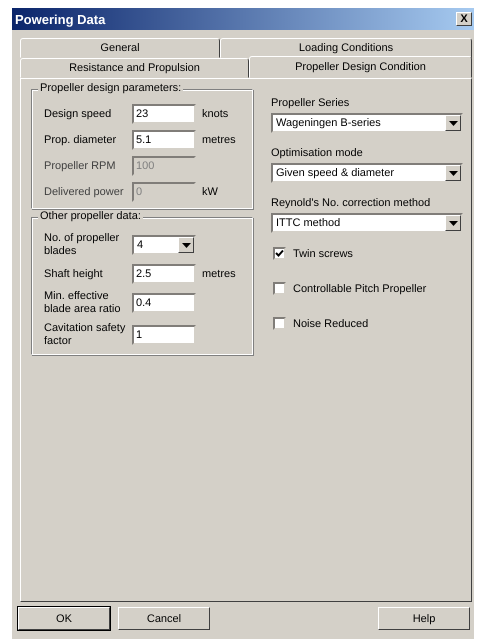 This screenshot has width=477, height=639. I want to click on dropdown-label: Propeller Series, so click(310, 103).